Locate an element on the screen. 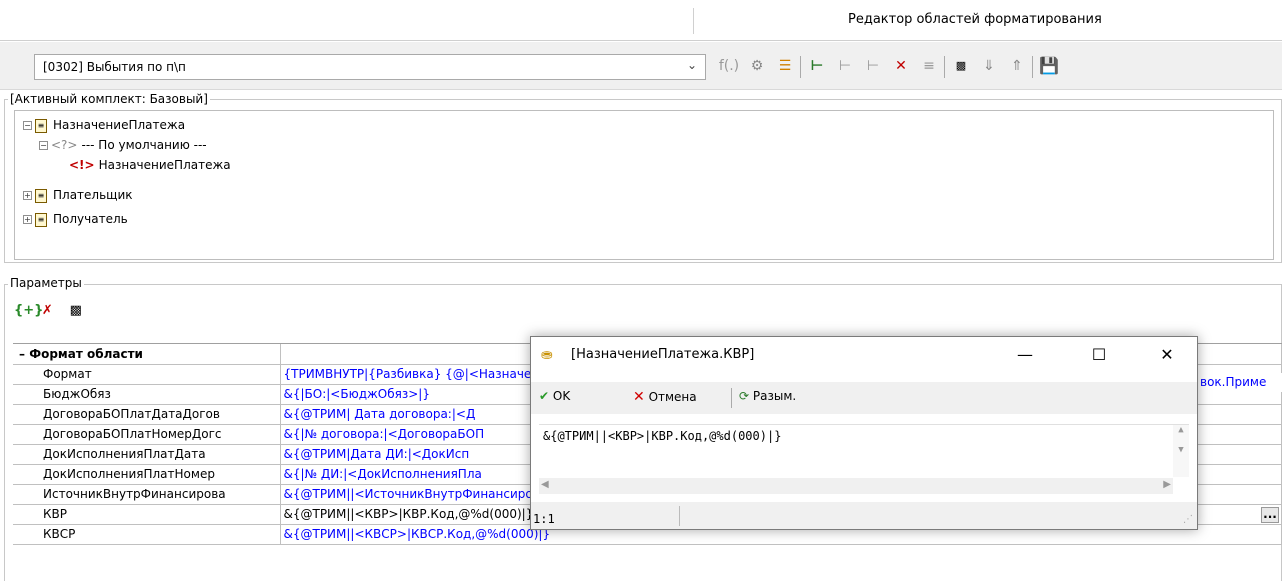 Image resolution: width=1282 pixels, height=581 pixels. param-name: ИсточникВнутрФинансирова is located at coordinates (147, 494).